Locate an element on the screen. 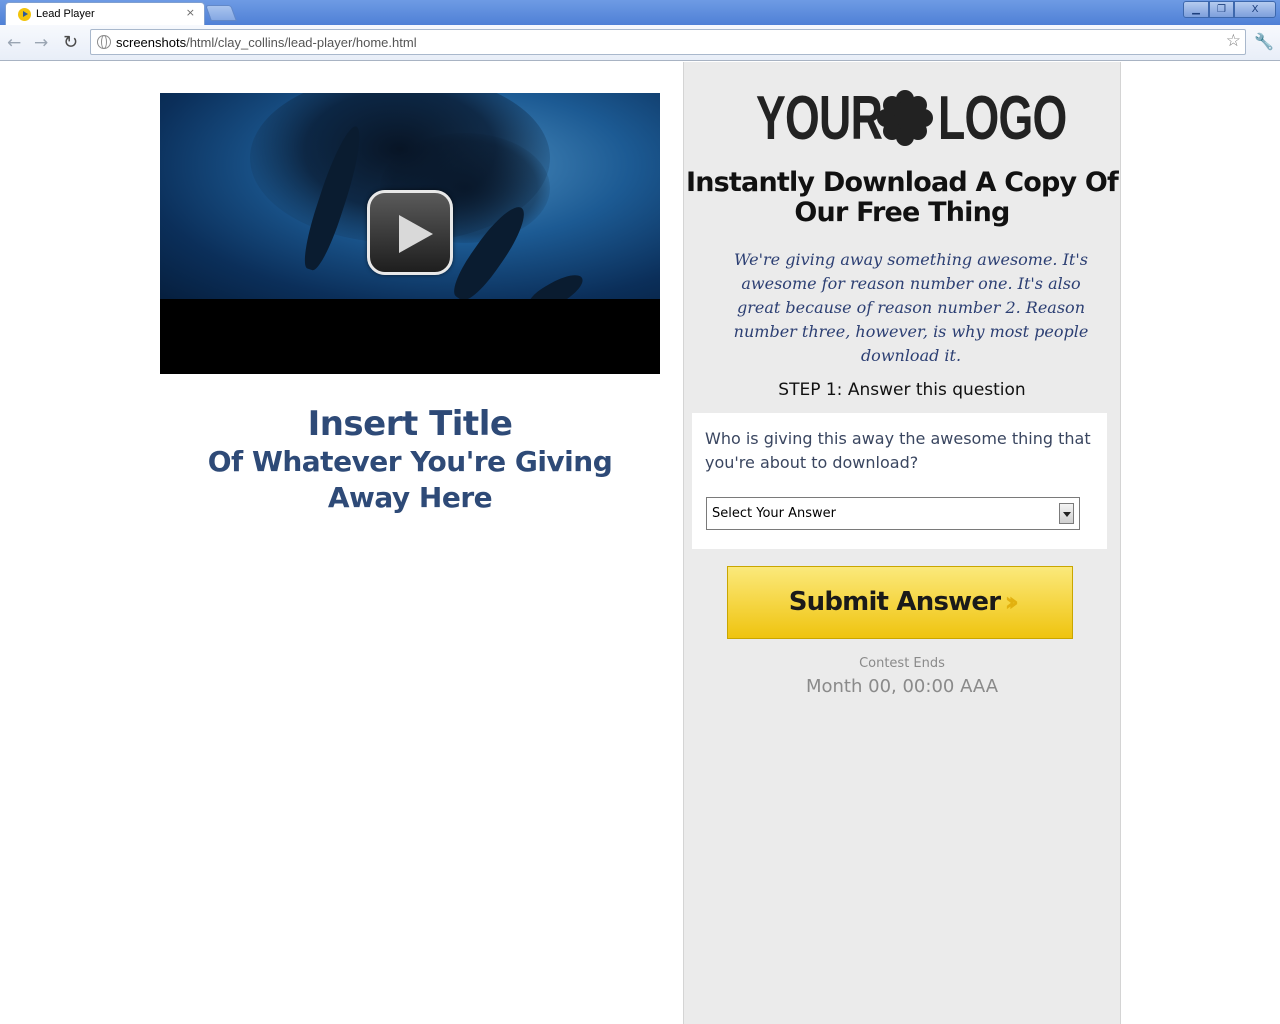  logo: YOUR LOGO is located at coordinates (911, 118).